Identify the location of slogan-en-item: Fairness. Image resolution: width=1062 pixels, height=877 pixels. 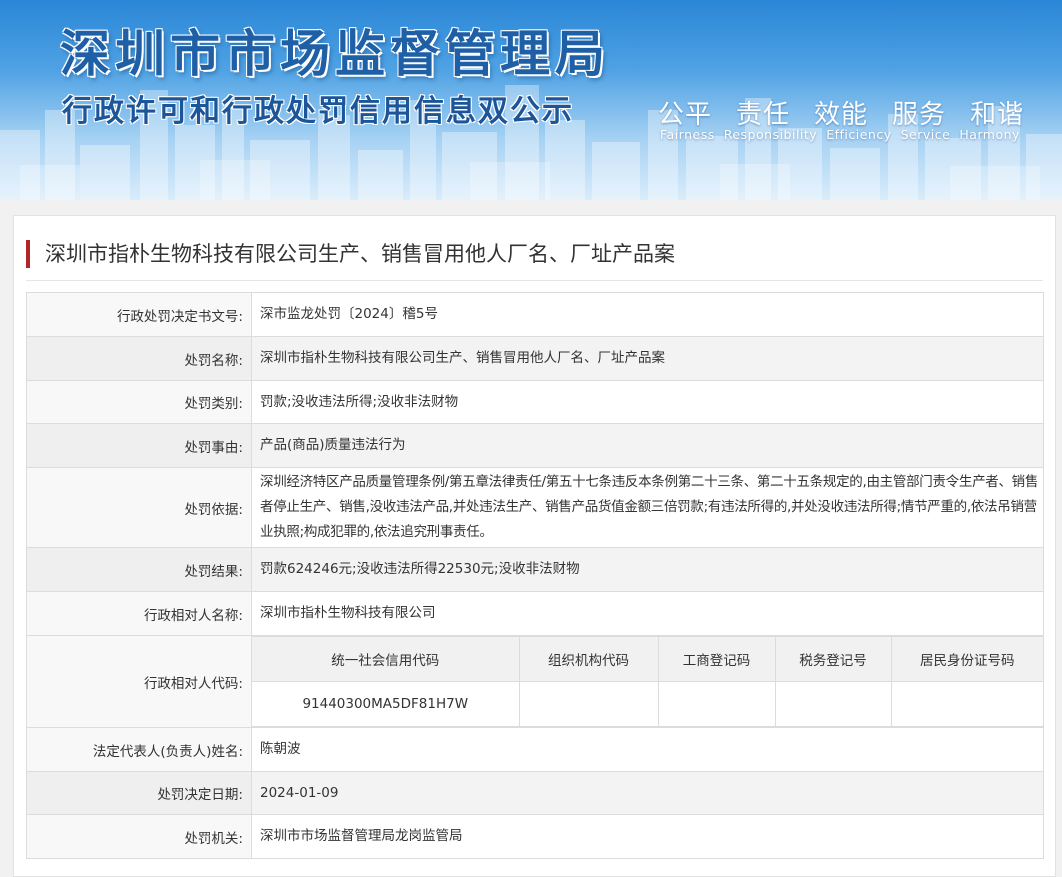
(687, 134).